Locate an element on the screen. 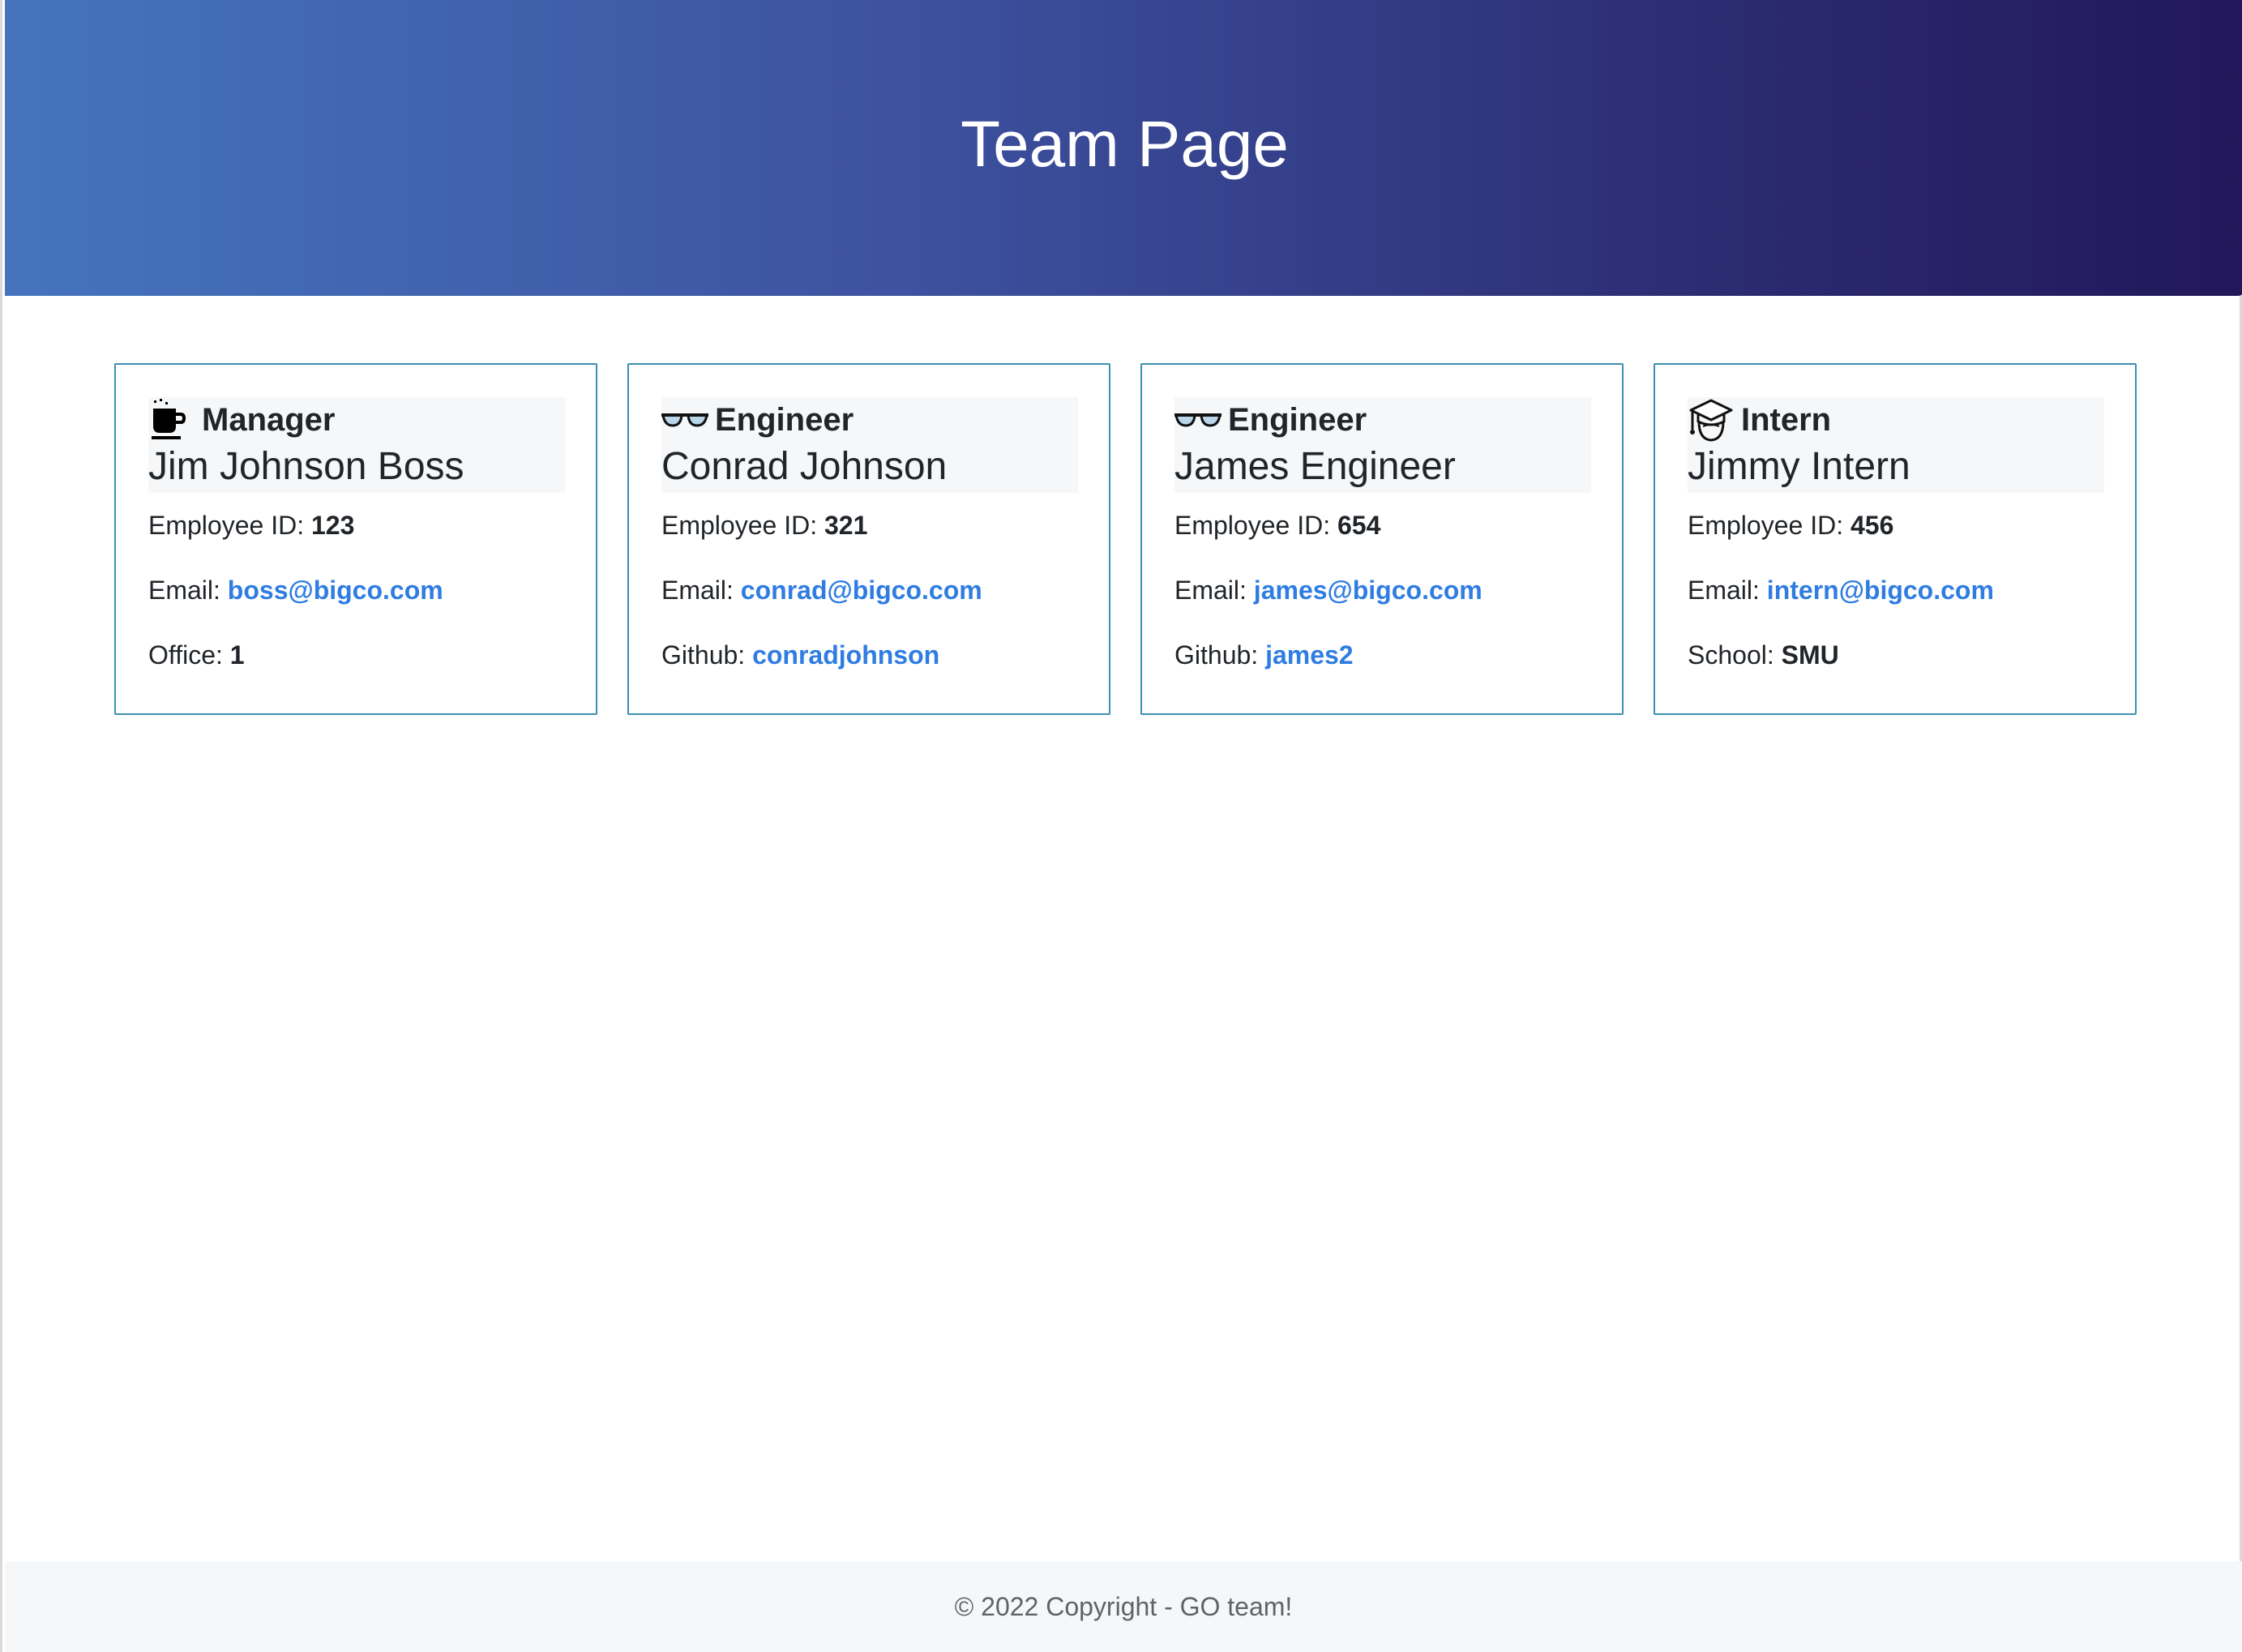  github-link: conradjohnson is located at coordinates (846, 655).